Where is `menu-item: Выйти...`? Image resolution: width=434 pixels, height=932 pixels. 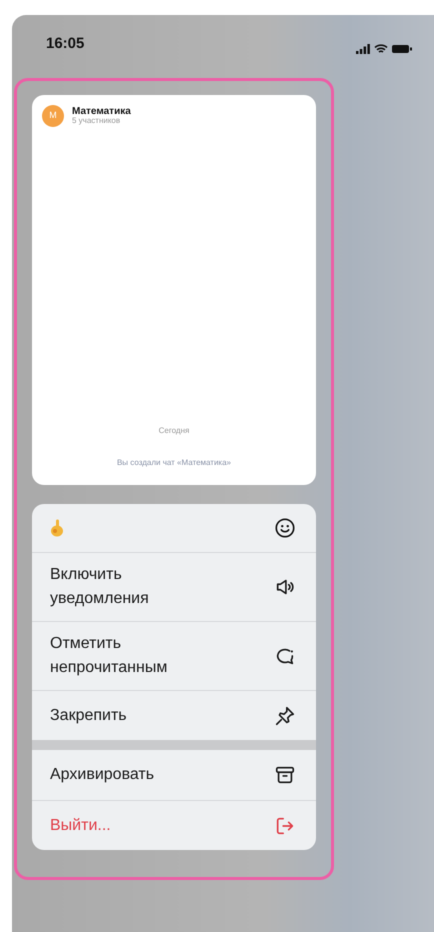 menu-item: Выйти... is located at coordinates (174, 825).